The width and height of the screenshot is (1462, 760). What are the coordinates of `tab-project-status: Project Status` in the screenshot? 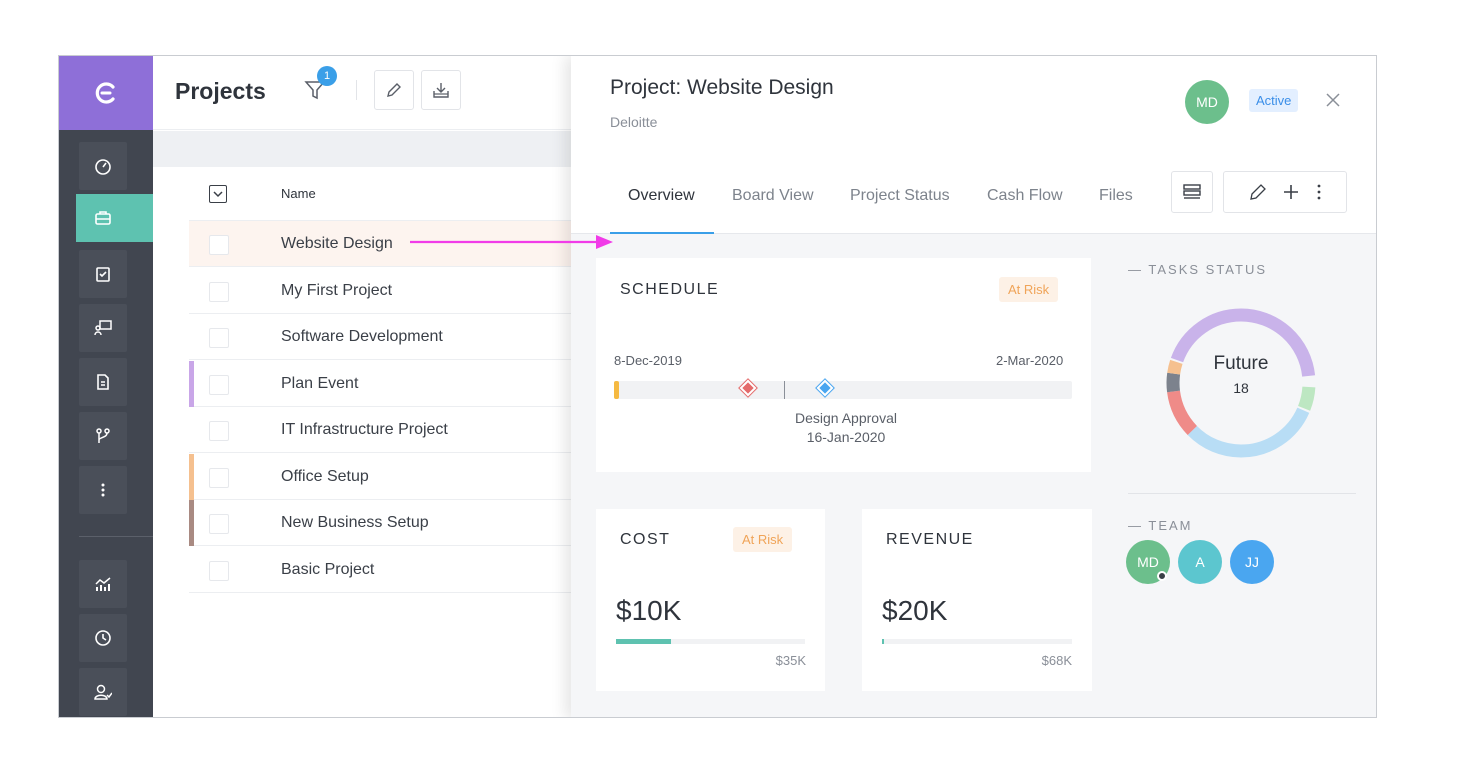 It's located at (900, 196).